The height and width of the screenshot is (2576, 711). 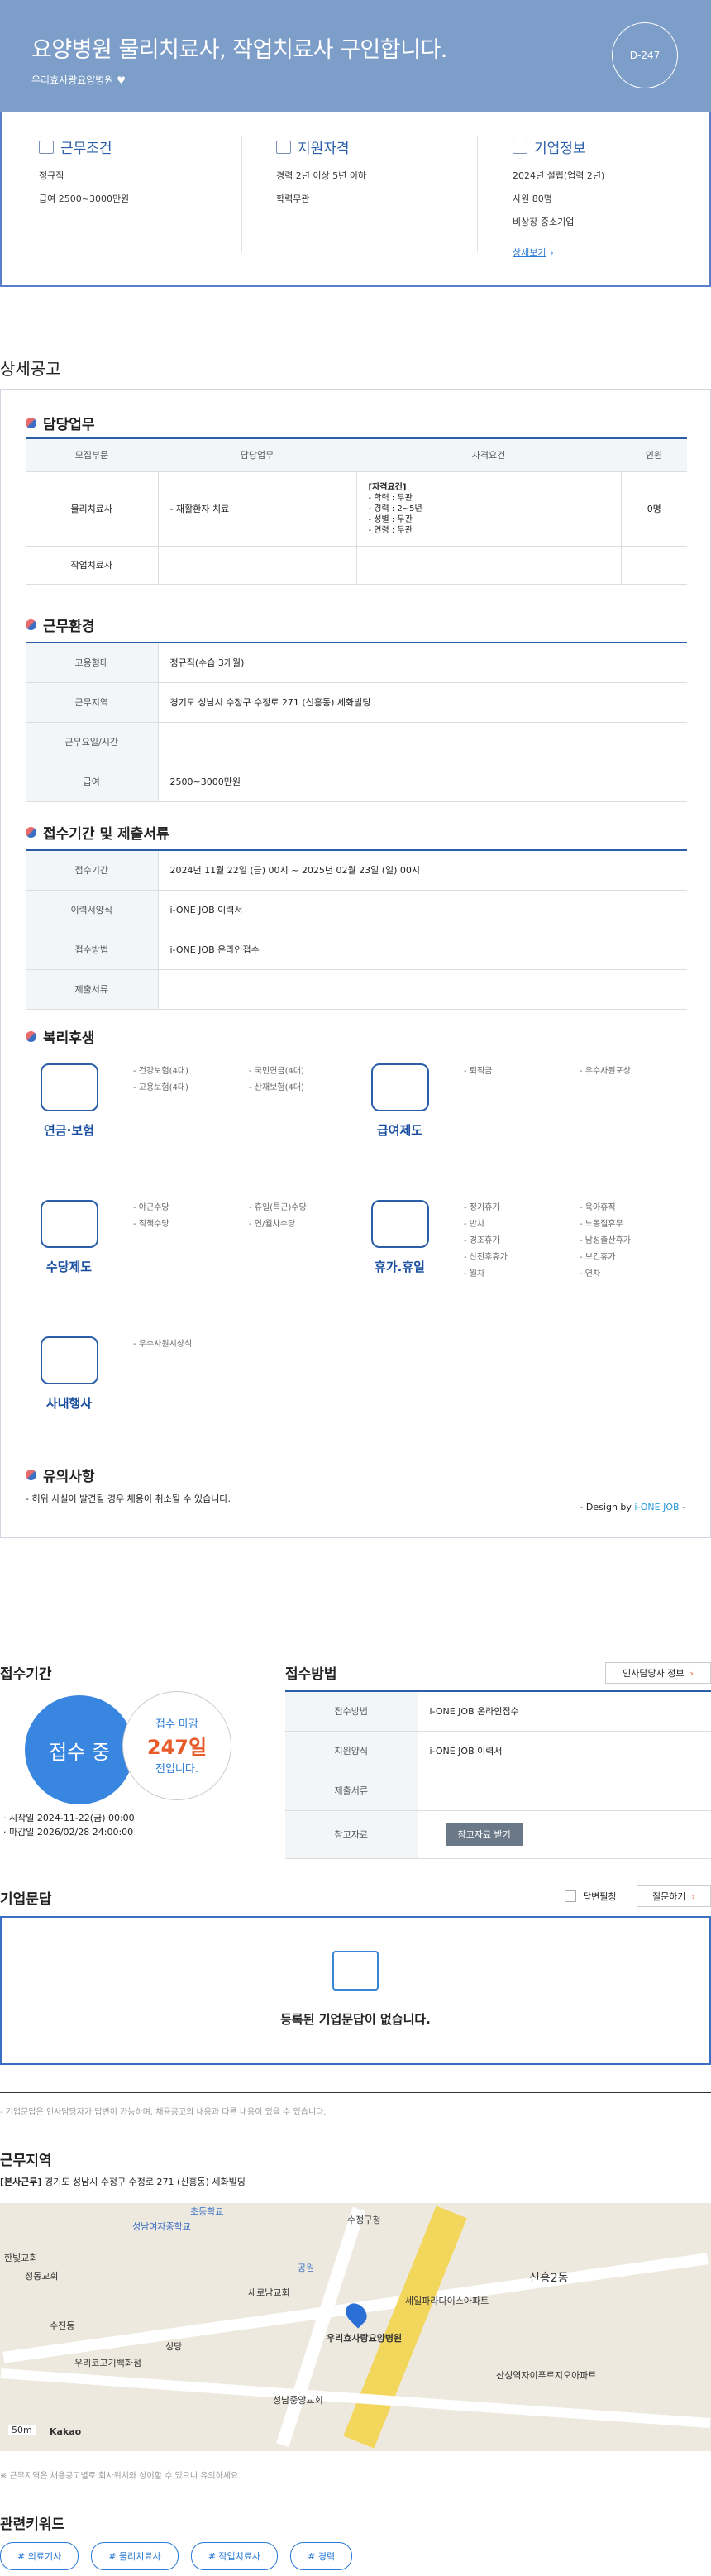 What do you see at coordinates (151, 1224) in the screenshot?
I see `welfare-item: - 직책수당` at bounding box center [151, 1224].